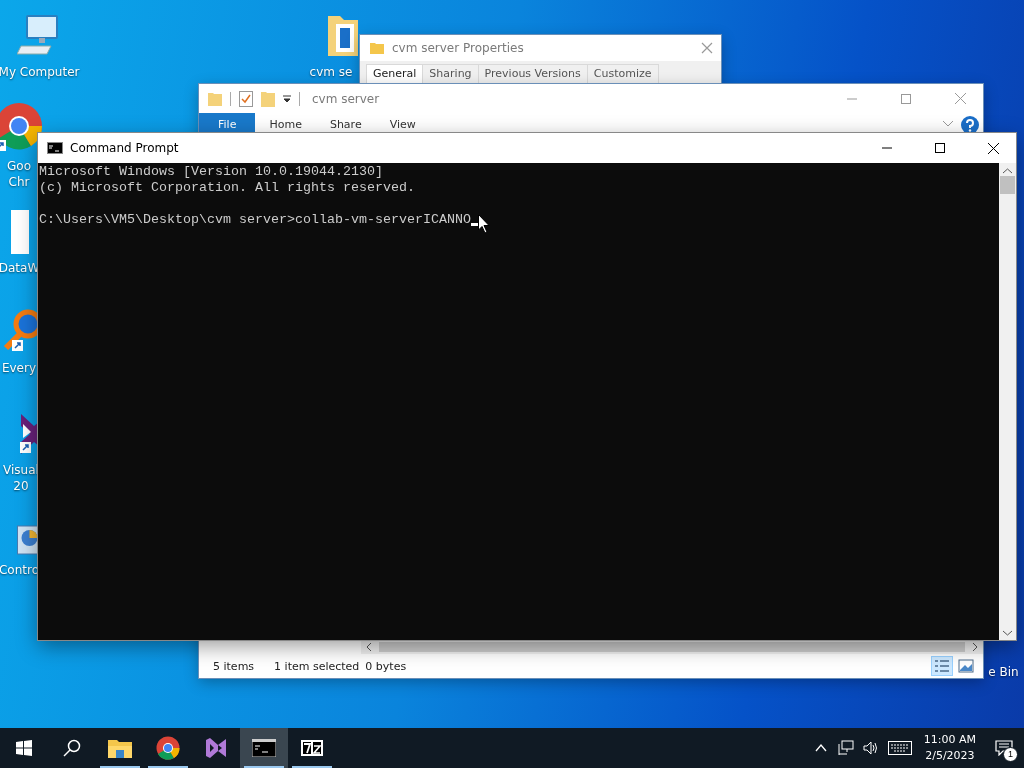 Image resolution: width=1024 pixels, height=768 pixels. I want to click on status-text: 1 item selected, so click(317, 666).